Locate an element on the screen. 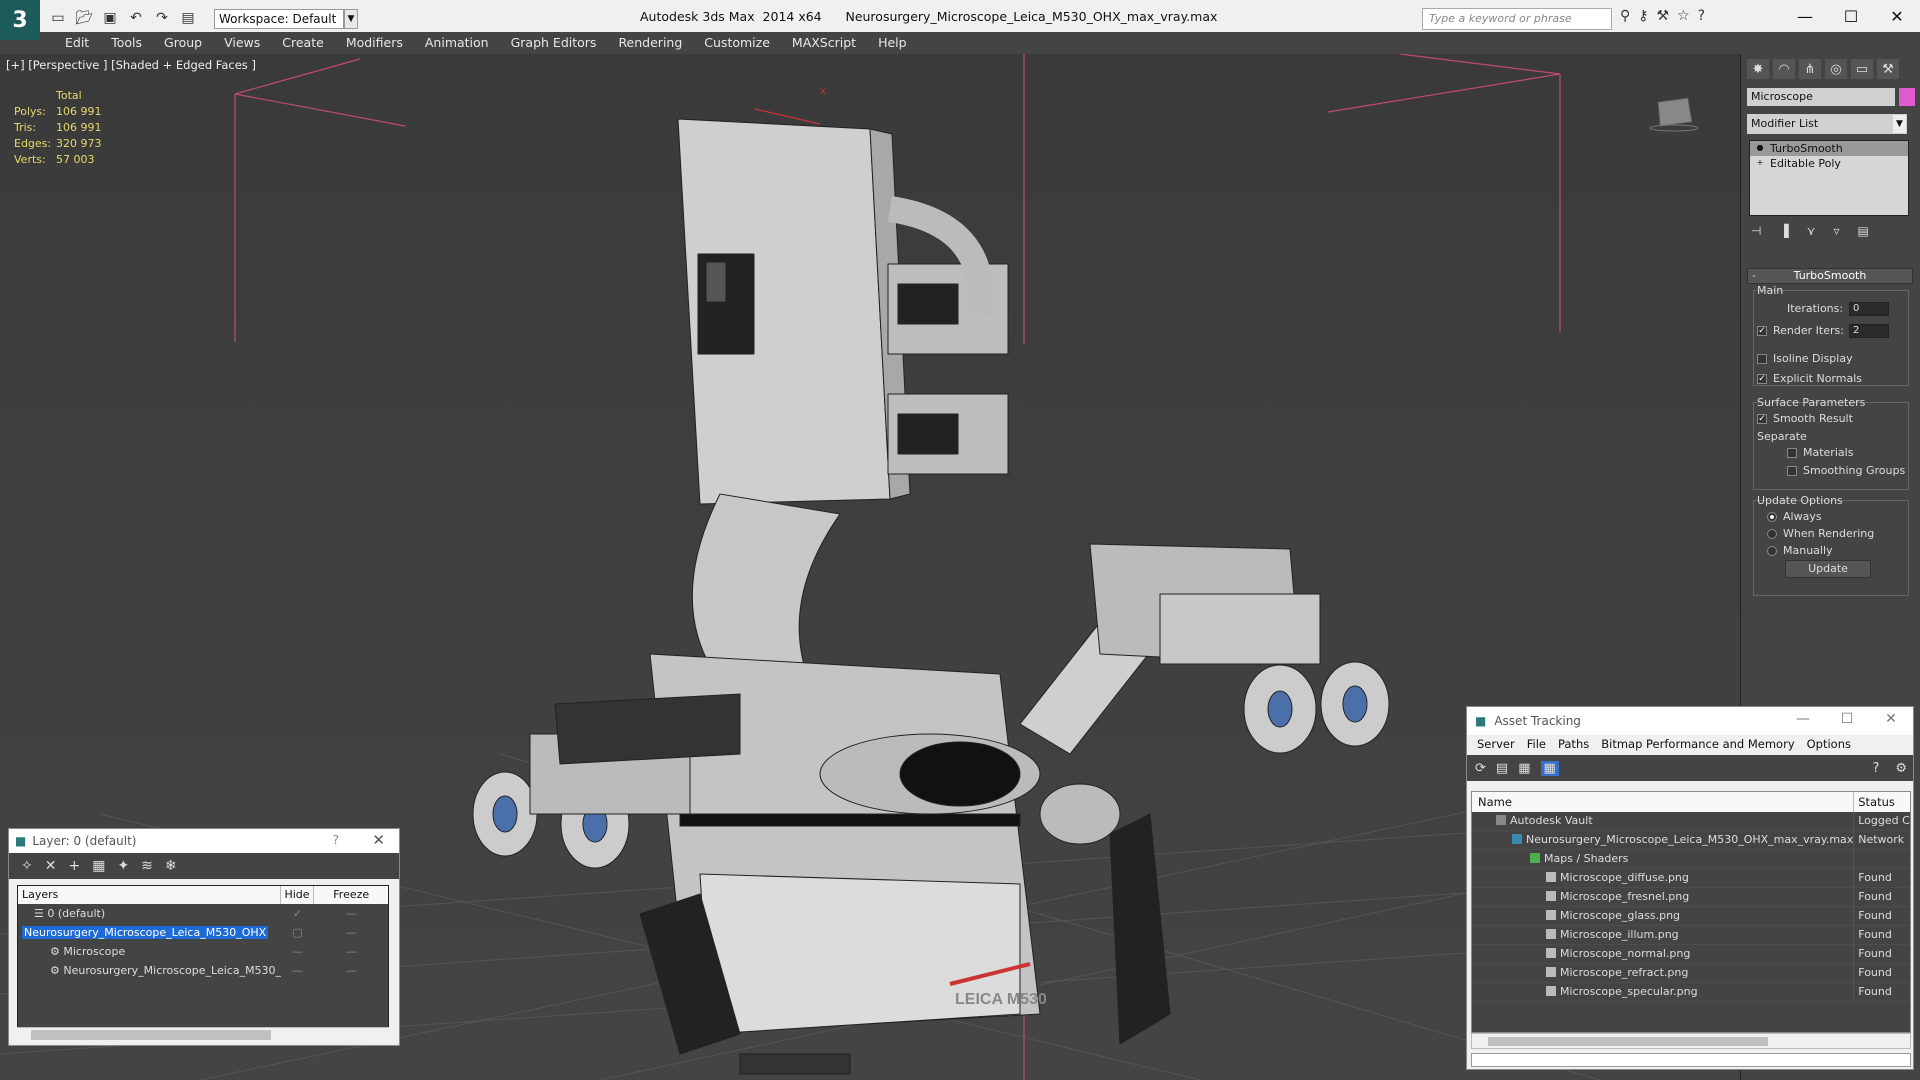 Image resolution: width=1920 pixels, height=1080 pixels. isoline-display-option: Isoline Display is located at coordinates (1805, 358).